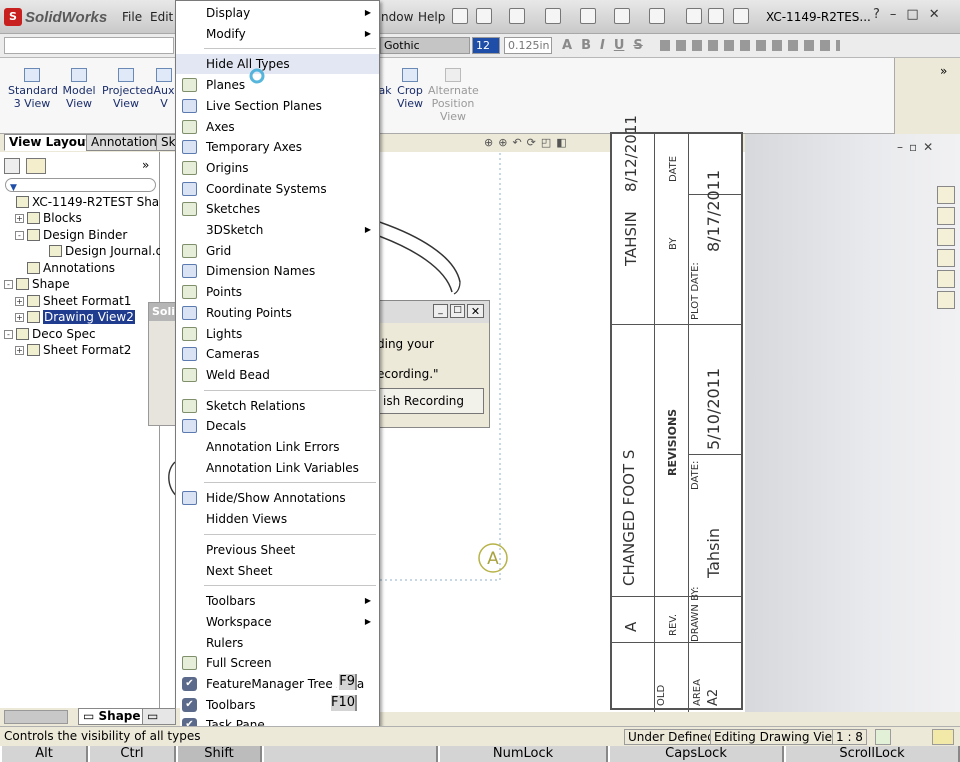  Describe the element at coordinates (277, 643) in the screenshot. I see `menu-item: Rulers` at that location.